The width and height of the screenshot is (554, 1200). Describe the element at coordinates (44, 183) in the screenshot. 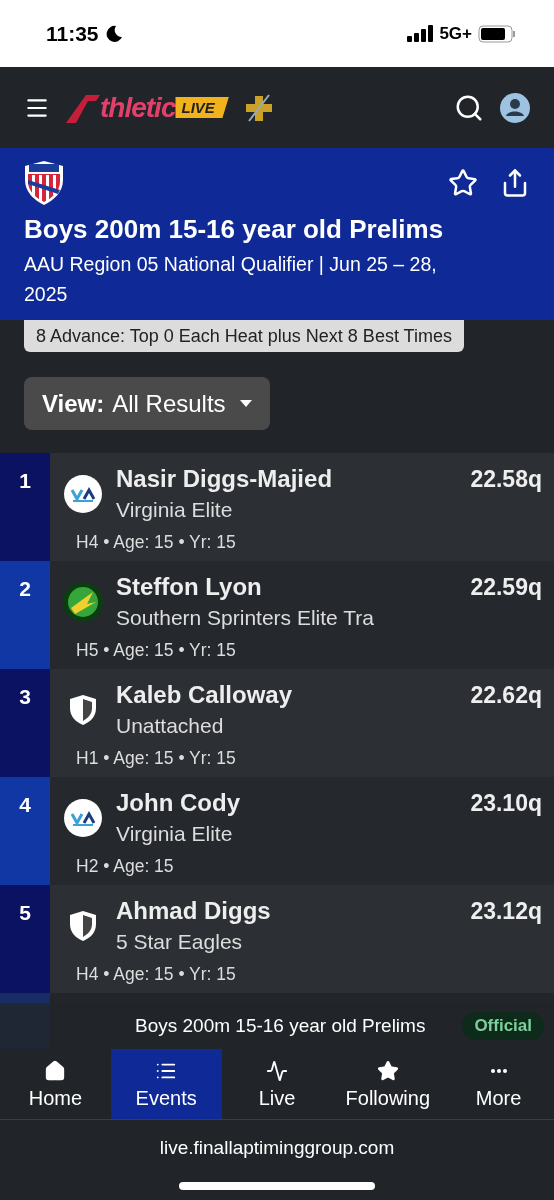

I see `shield-logo-icon` at that location.